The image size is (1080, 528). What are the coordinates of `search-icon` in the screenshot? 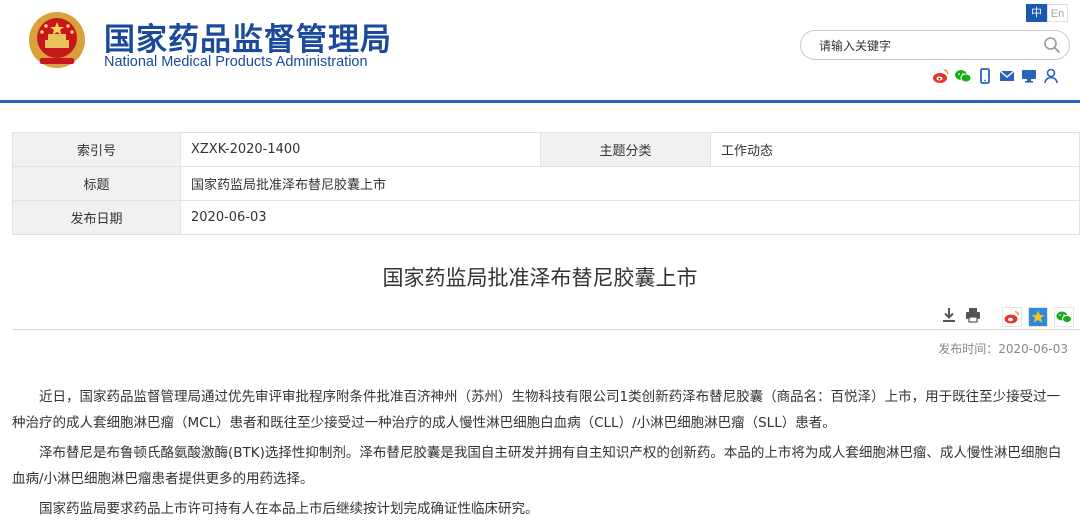 It's located at (1052, 45).